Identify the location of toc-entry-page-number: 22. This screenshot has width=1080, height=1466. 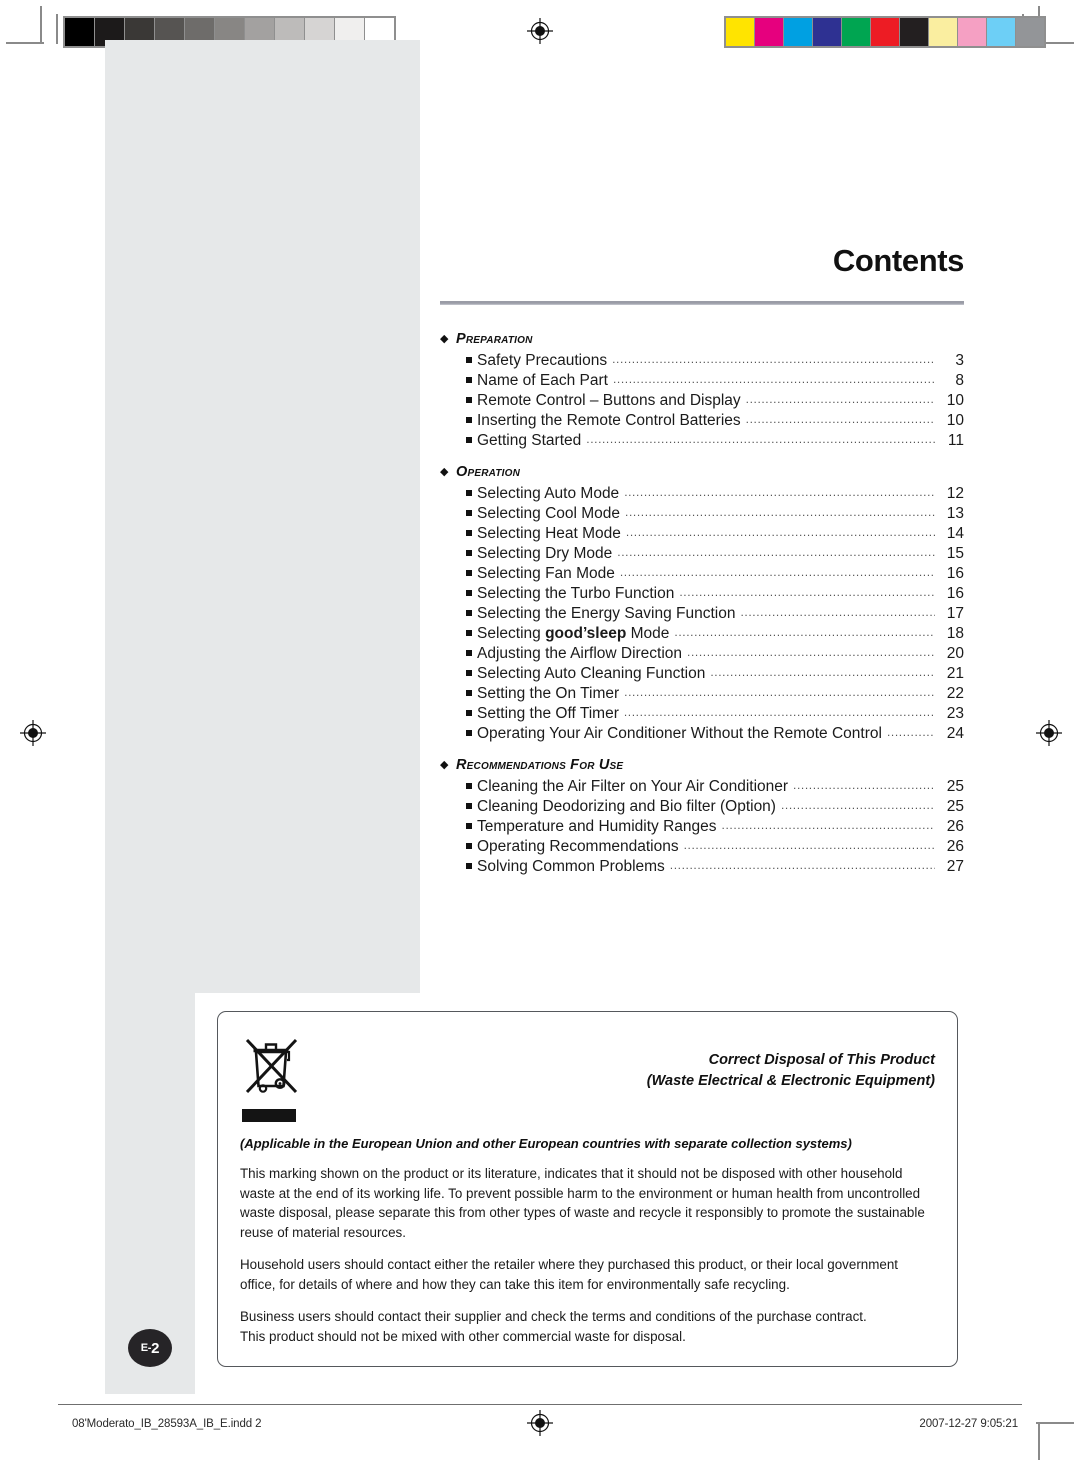
(955, 693).